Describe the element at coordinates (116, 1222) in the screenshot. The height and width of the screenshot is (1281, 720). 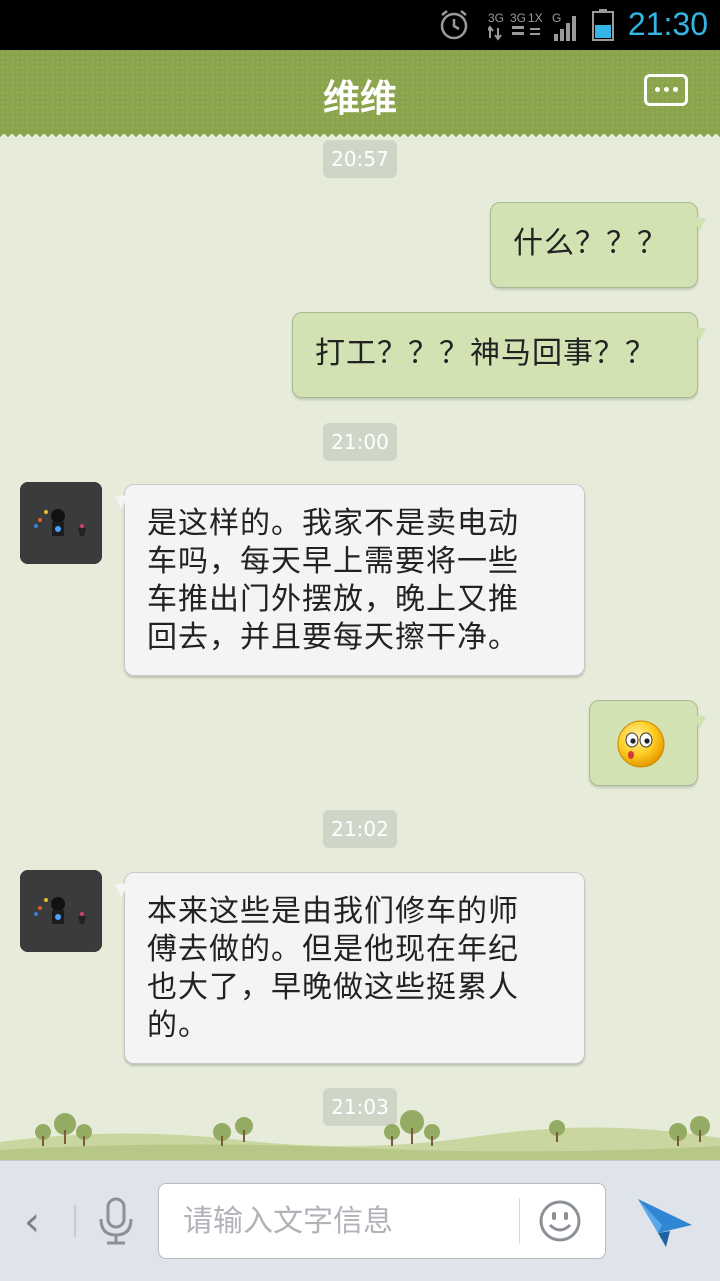
I see `microphone-icon` at that location.